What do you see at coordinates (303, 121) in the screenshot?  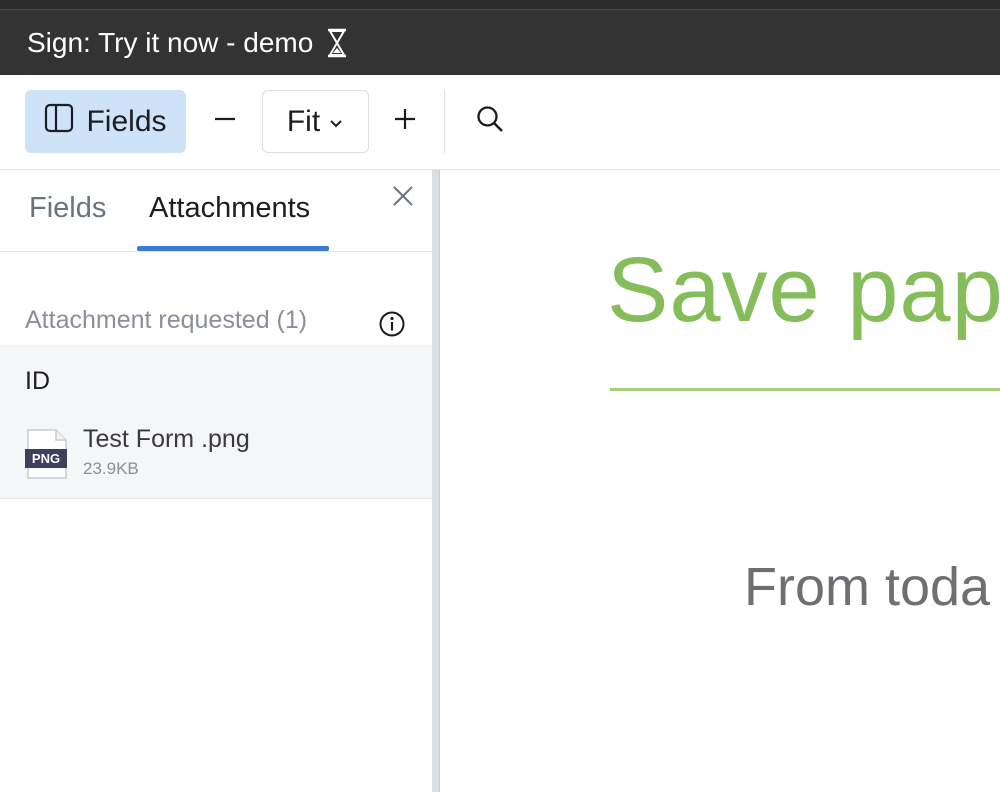 I see `zoom-level-value: Fit` at bounding box center [303, 121].